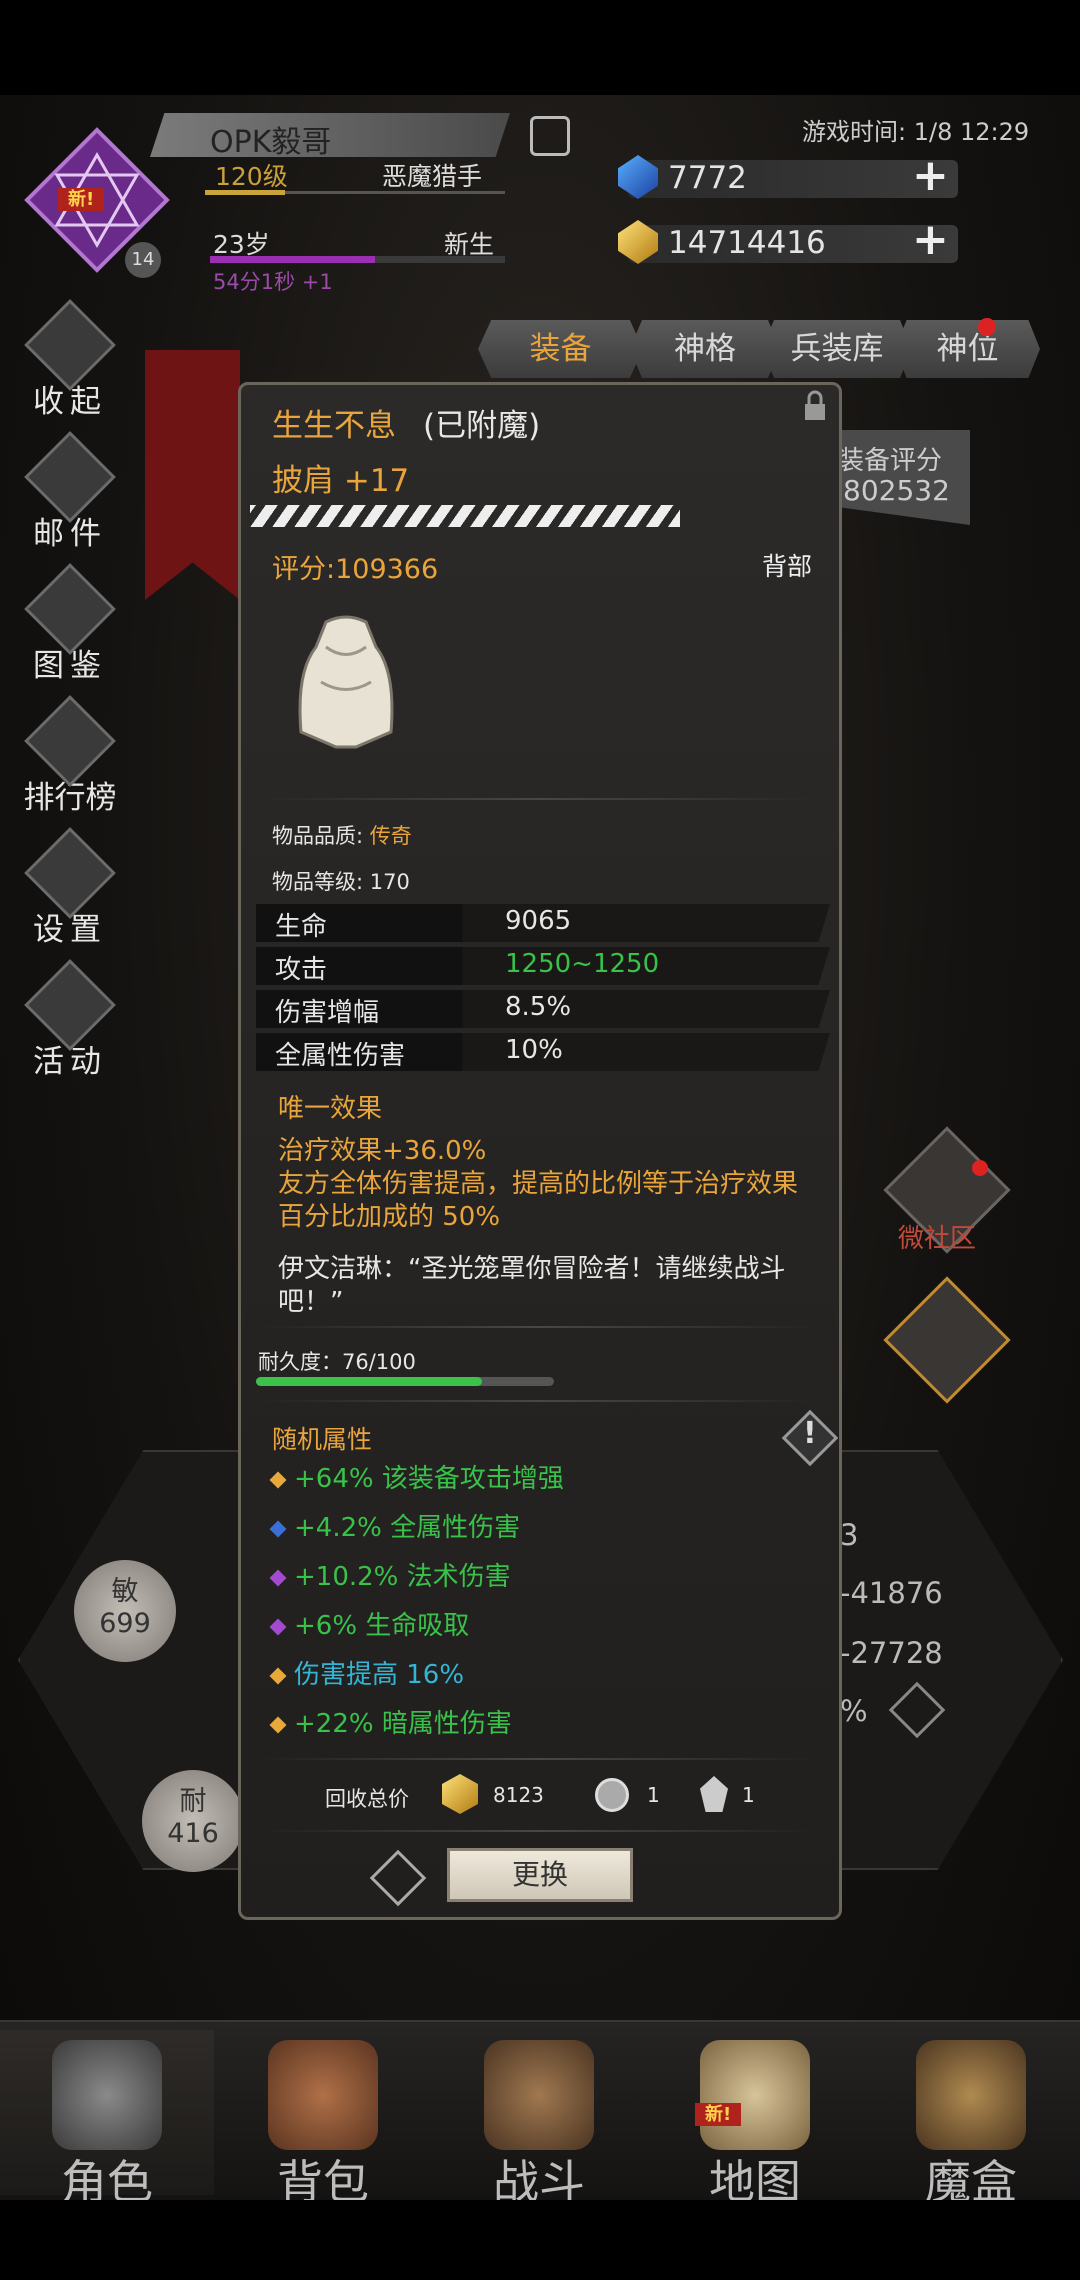 This screenshot has height=2280, width=1080. I want to click on random-attr-text: +4.2% 全属性伤害, so click(407, 1528).